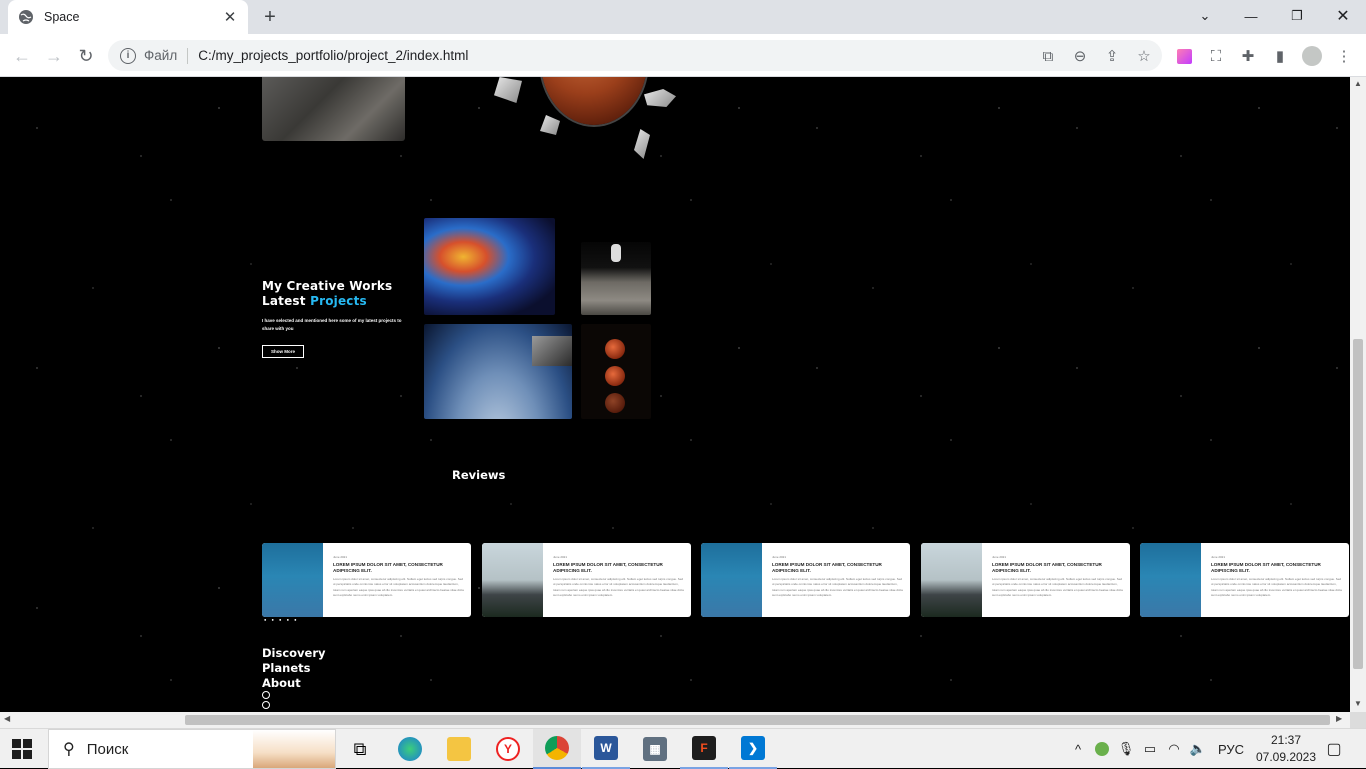  Describe the element at coordinates (128, 17) in the screenshot. I see `tab-space: Space ✕` at that location.